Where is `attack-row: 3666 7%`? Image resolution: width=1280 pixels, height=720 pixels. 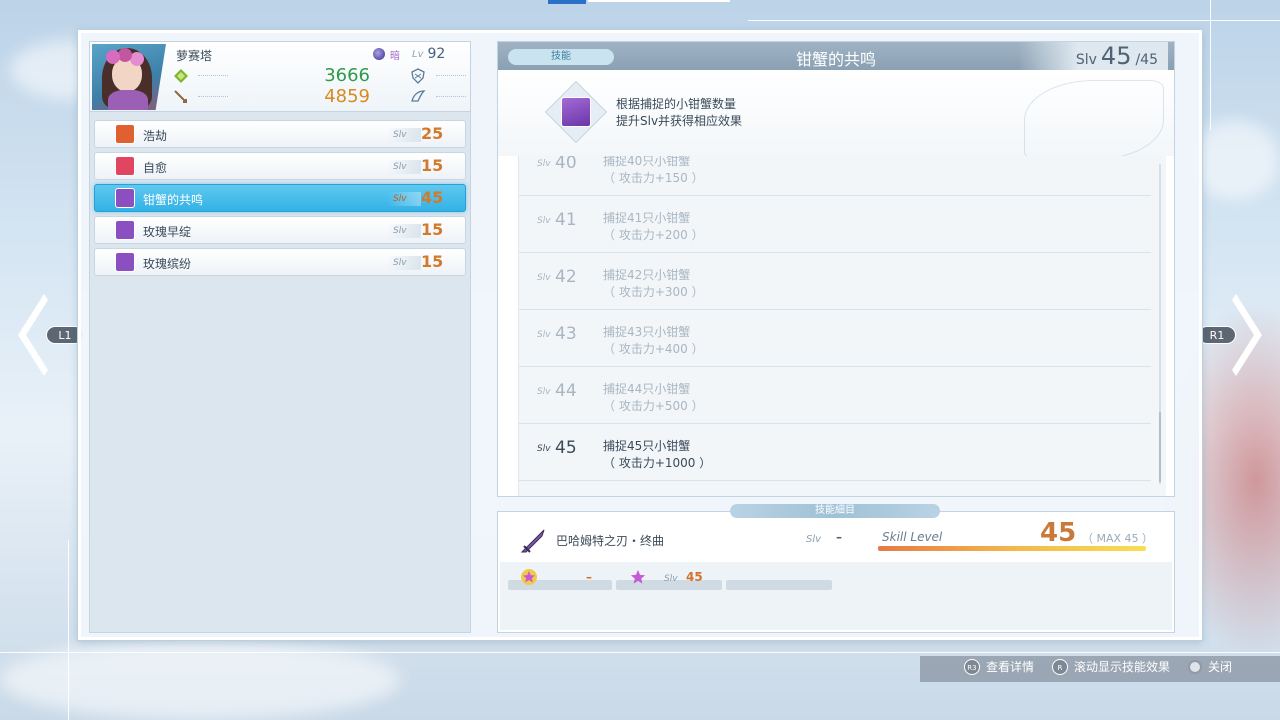
attack-row: 3666 7% is located at coordinates (360, 75).